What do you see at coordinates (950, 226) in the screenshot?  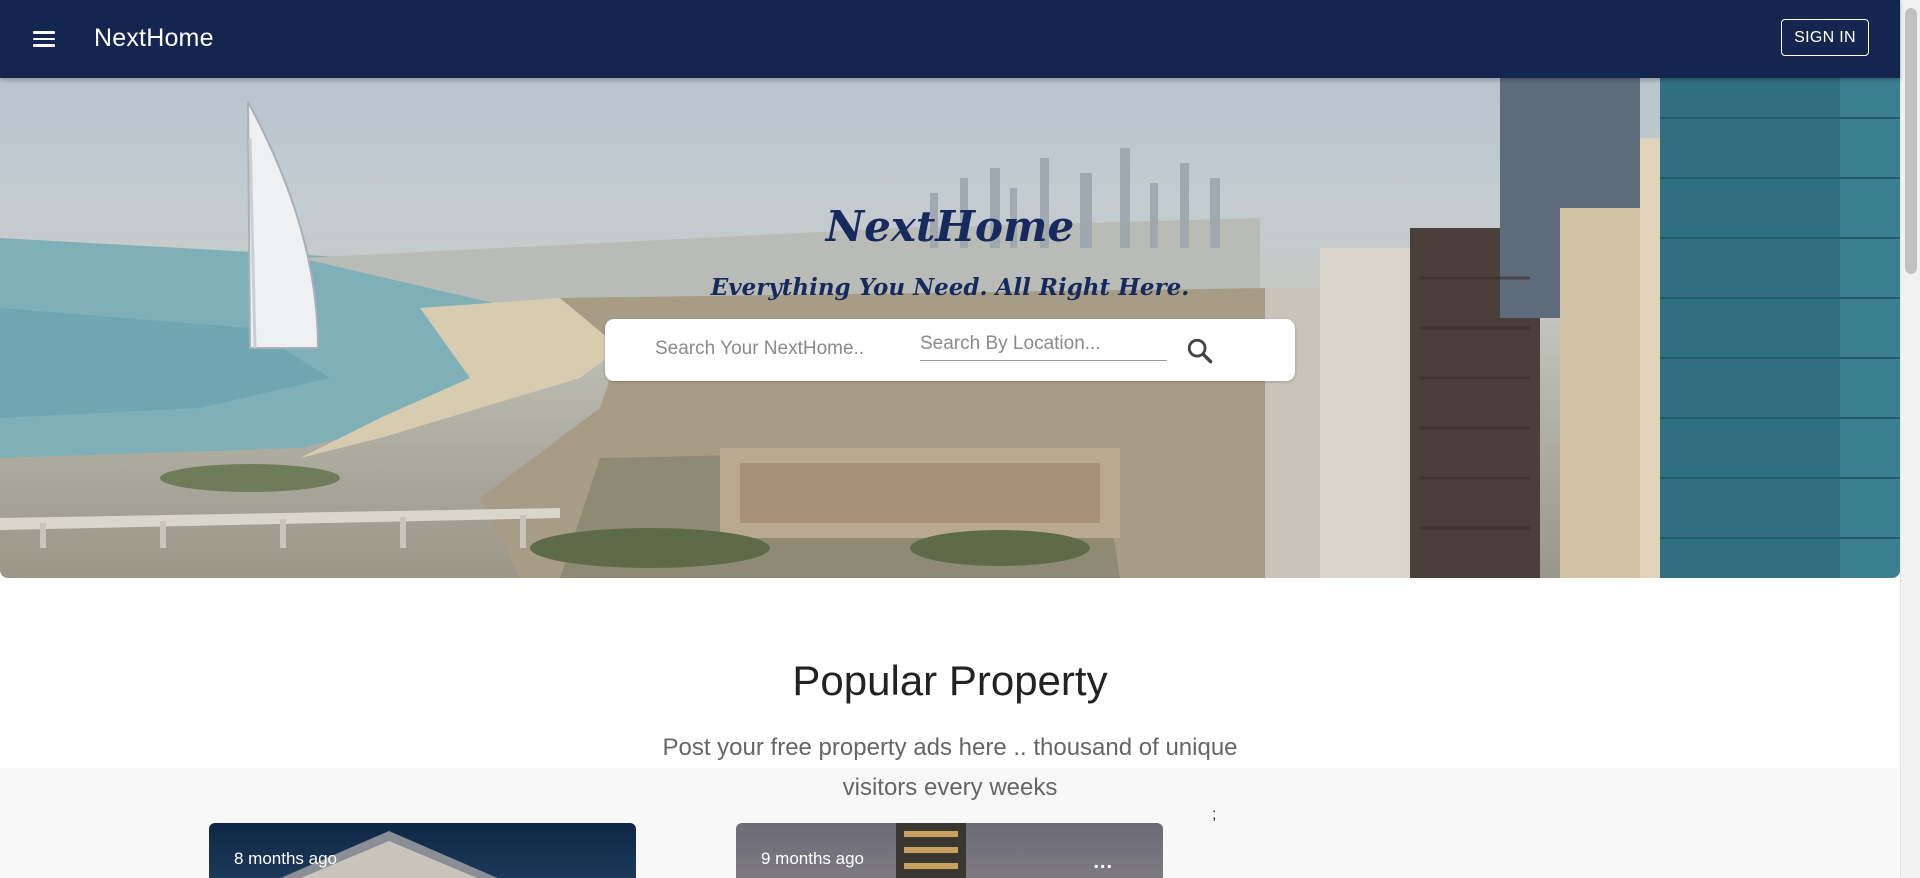 I see `hero-title: NextHome` at bounding box center [950, 226].